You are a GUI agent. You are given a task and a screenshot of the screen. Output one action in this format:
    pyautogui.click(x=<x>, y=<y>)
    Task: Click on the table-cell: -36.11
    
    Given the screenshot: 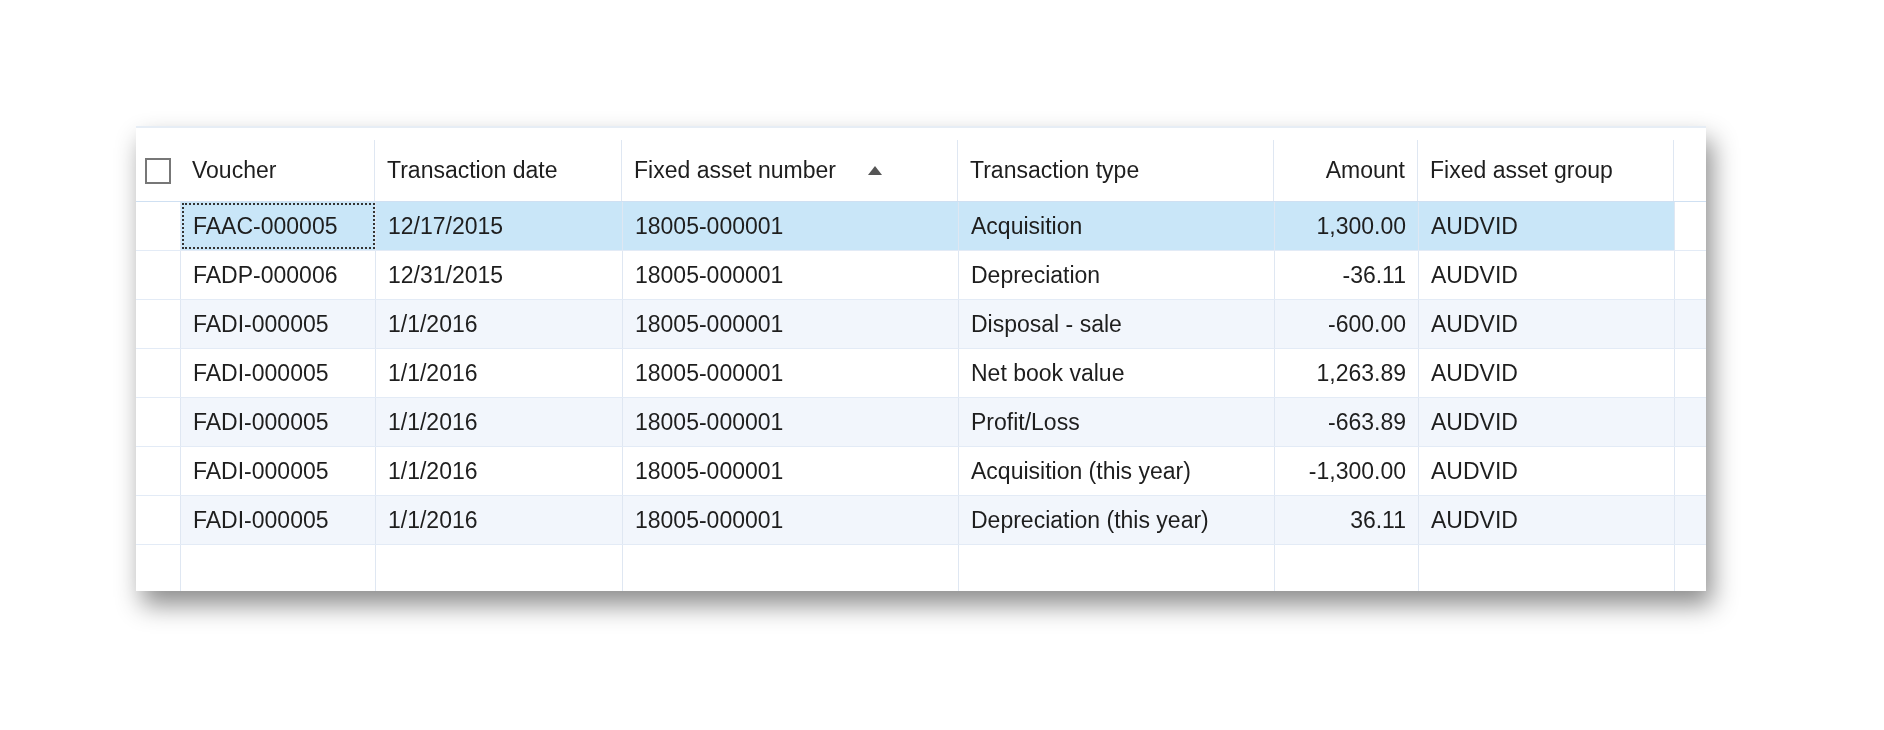 What is the action you would take?
    pyautogui.click(x=1374, y=275)
    